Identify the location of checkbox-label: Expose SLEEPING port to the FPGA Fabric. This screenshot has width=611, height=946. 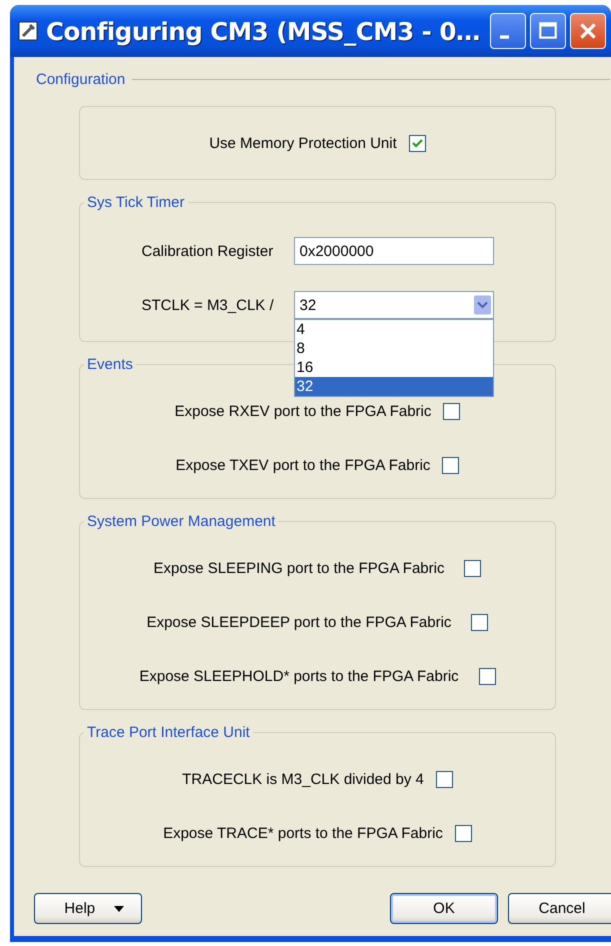
(299, 568).